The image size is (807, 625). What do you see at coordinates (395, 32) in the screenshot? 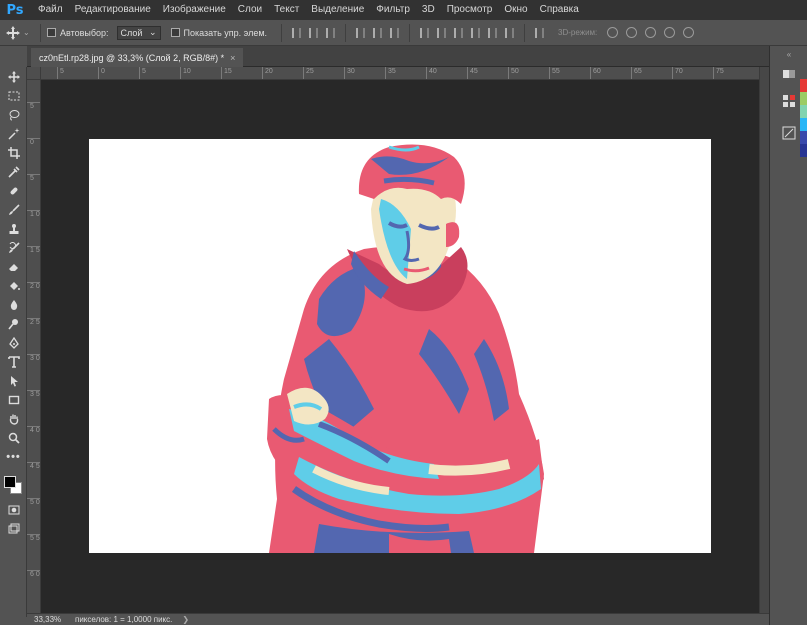
I see `align-right-icon` at bounding box center [395, 32].